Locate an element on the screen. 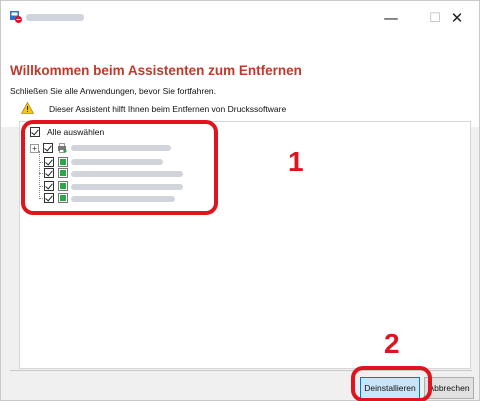  warning-icon is located at coordinates (27, 108).